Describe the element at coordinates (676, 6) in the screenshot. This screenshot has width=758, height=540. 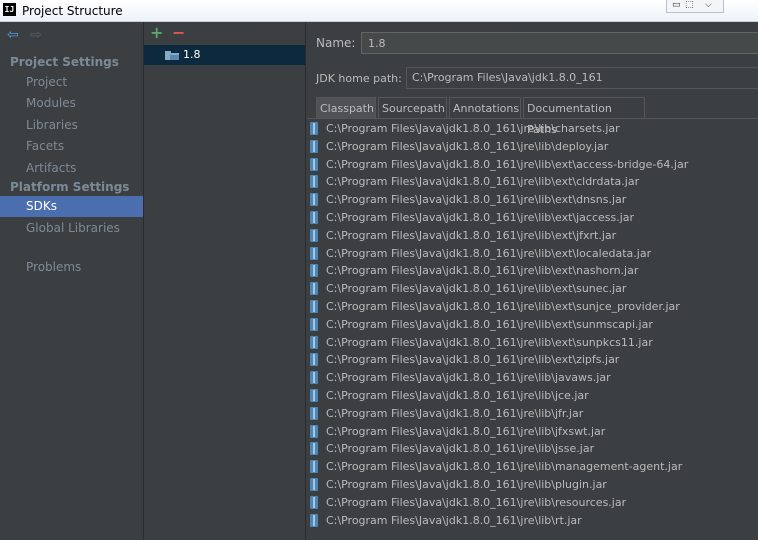
I see `minimize-icon: ▭` at that location.